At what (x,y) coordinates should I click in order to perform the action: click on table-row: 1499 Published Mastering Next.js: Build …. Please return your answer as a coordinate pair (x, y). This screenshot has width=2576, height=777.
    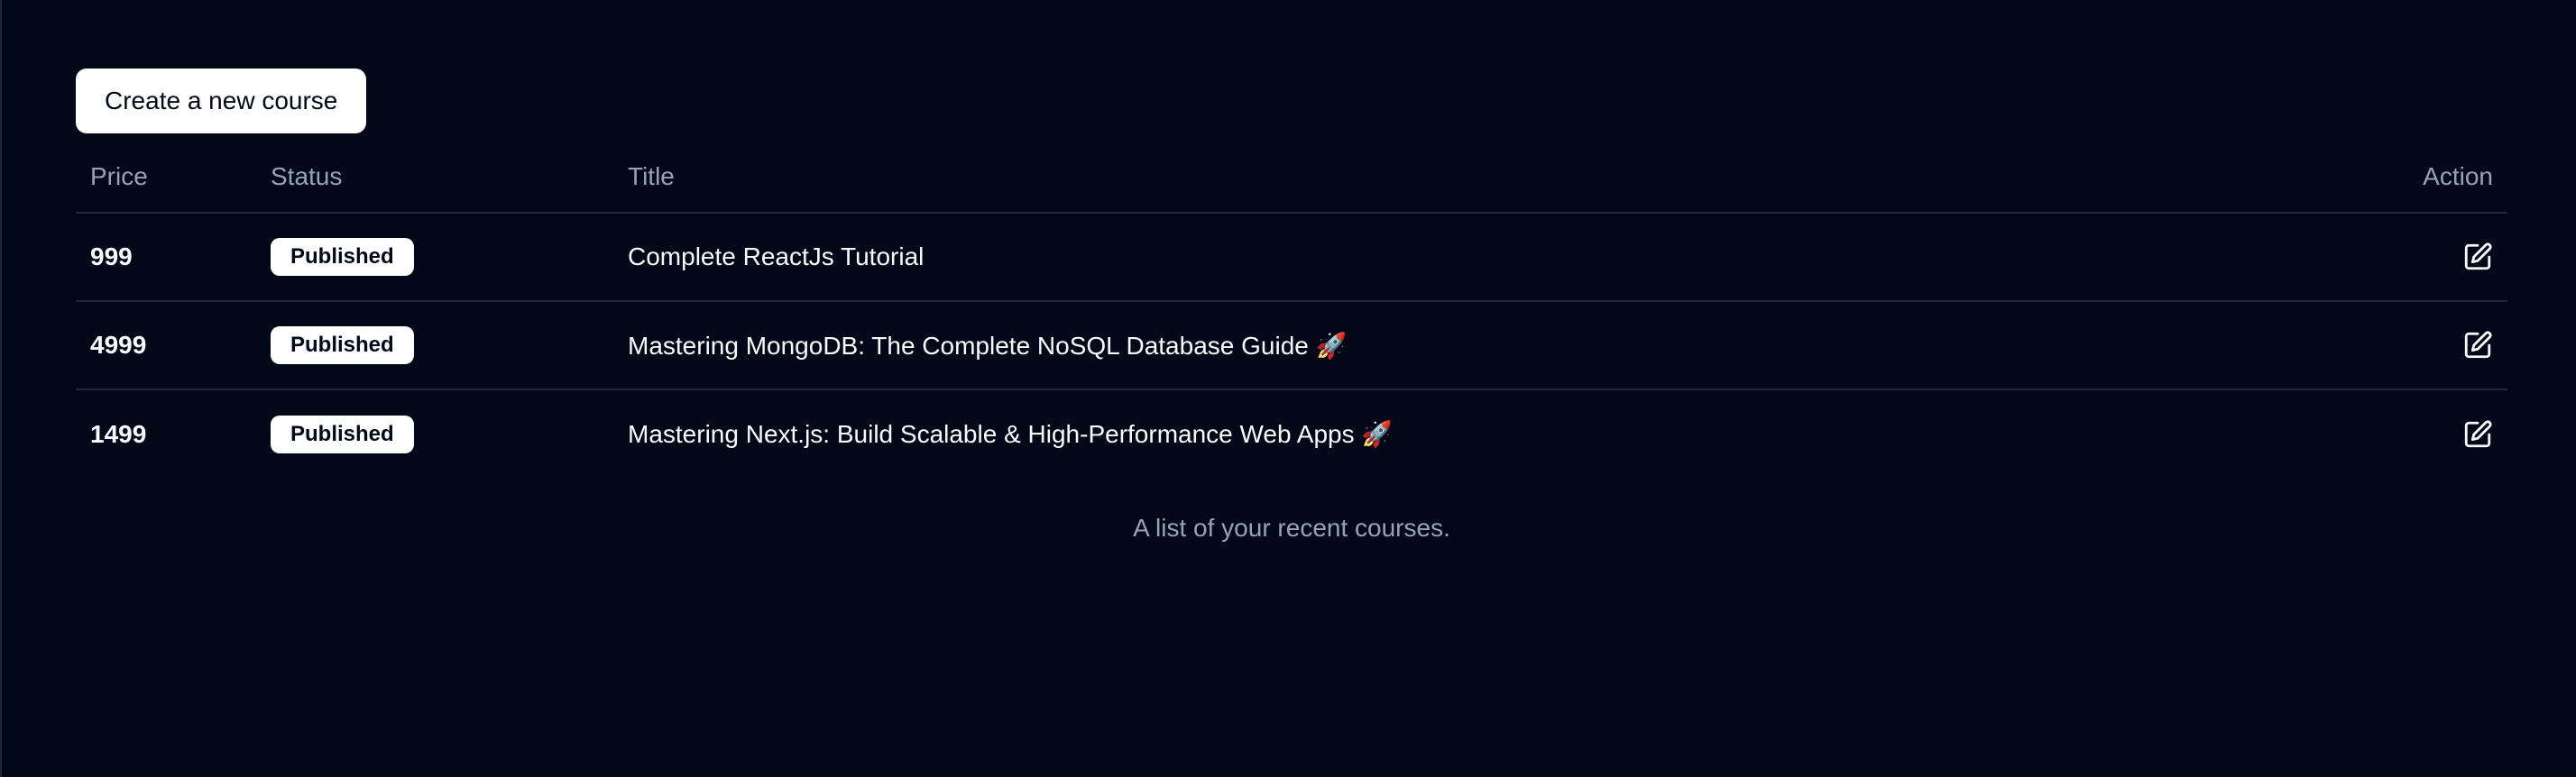
    Looking at the image, I should click on (1291, 433).